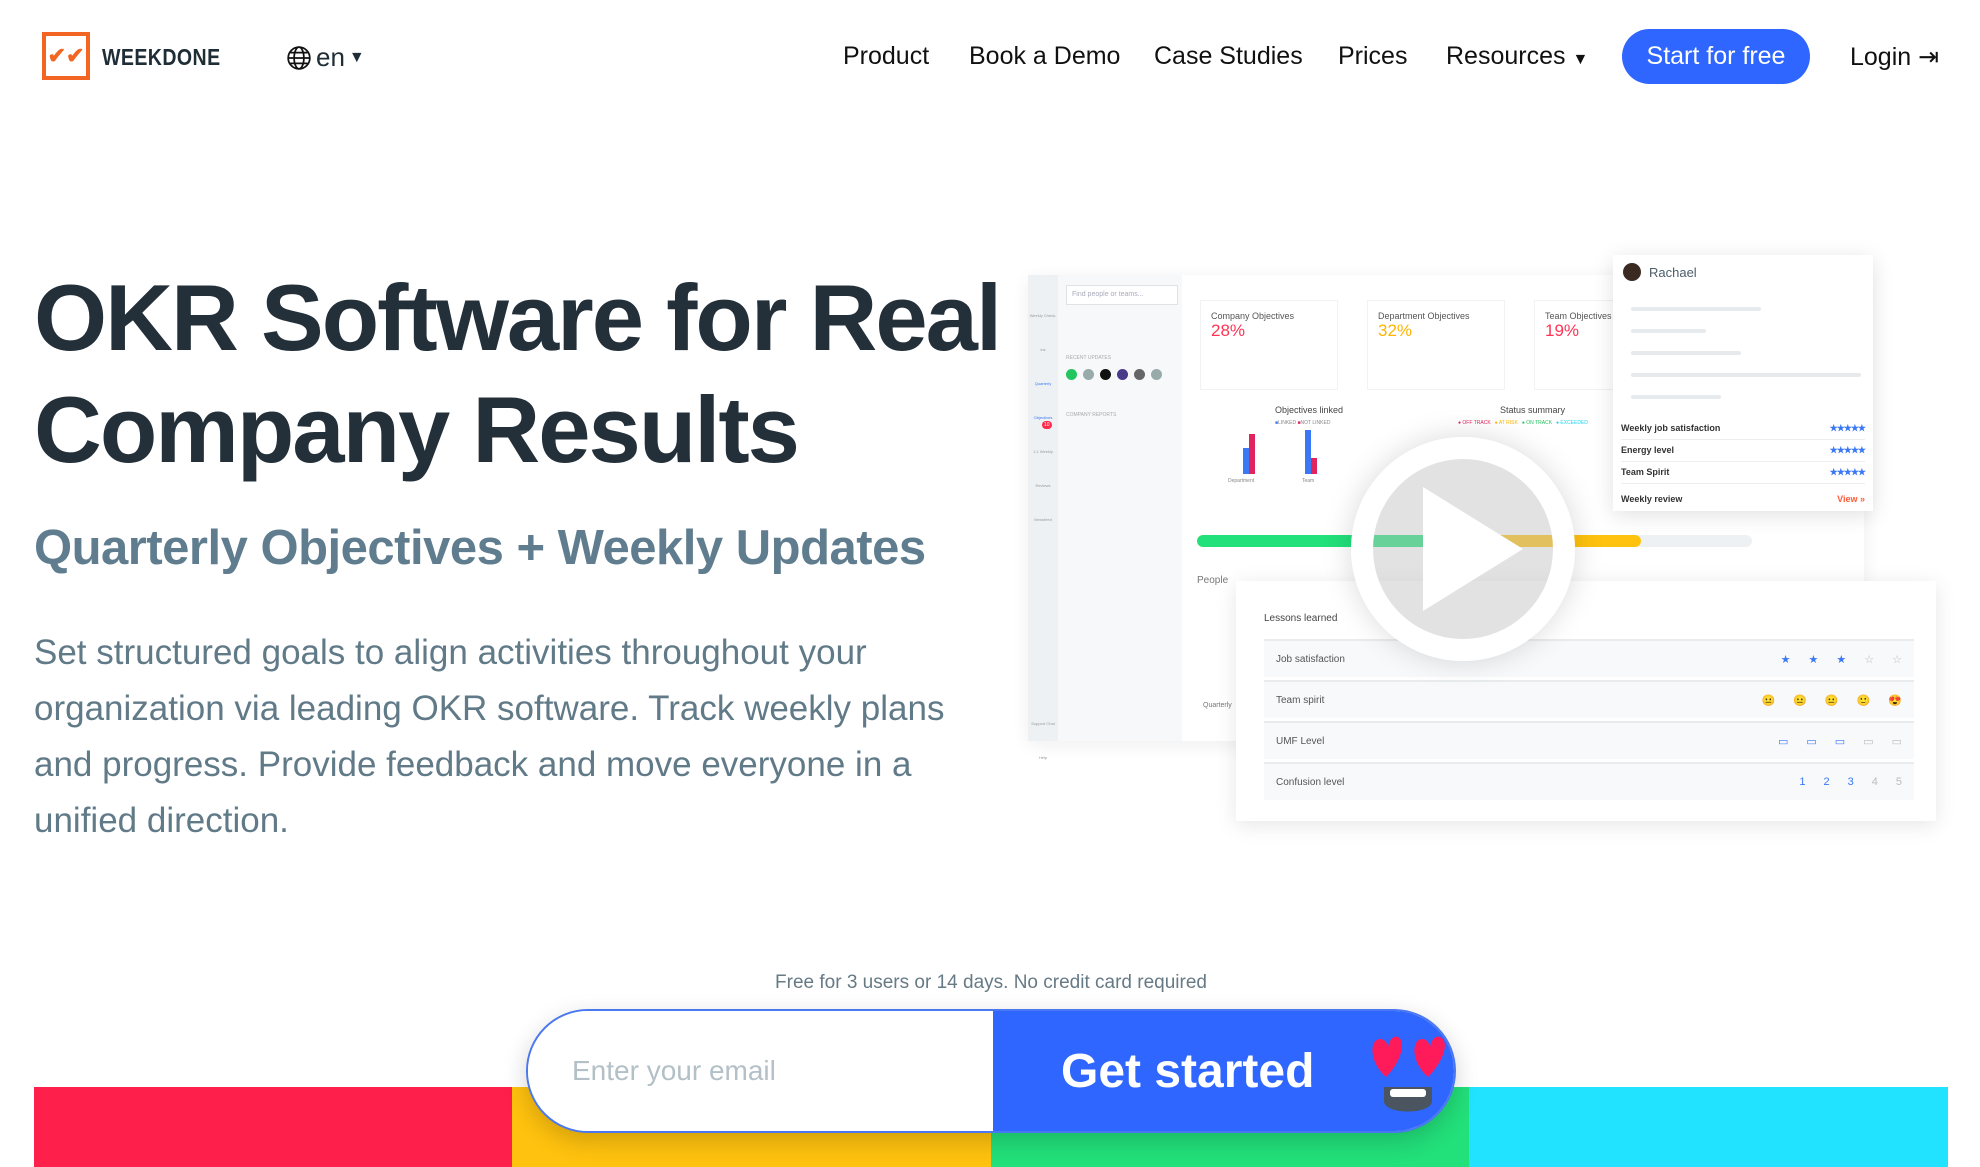  What do you see at coordinates (1589, 658) in the screenshot?
I see `lesson-row: Job satisfaction ★ ★ ★ ☆ ☆` at bounding box center [1589, 658].